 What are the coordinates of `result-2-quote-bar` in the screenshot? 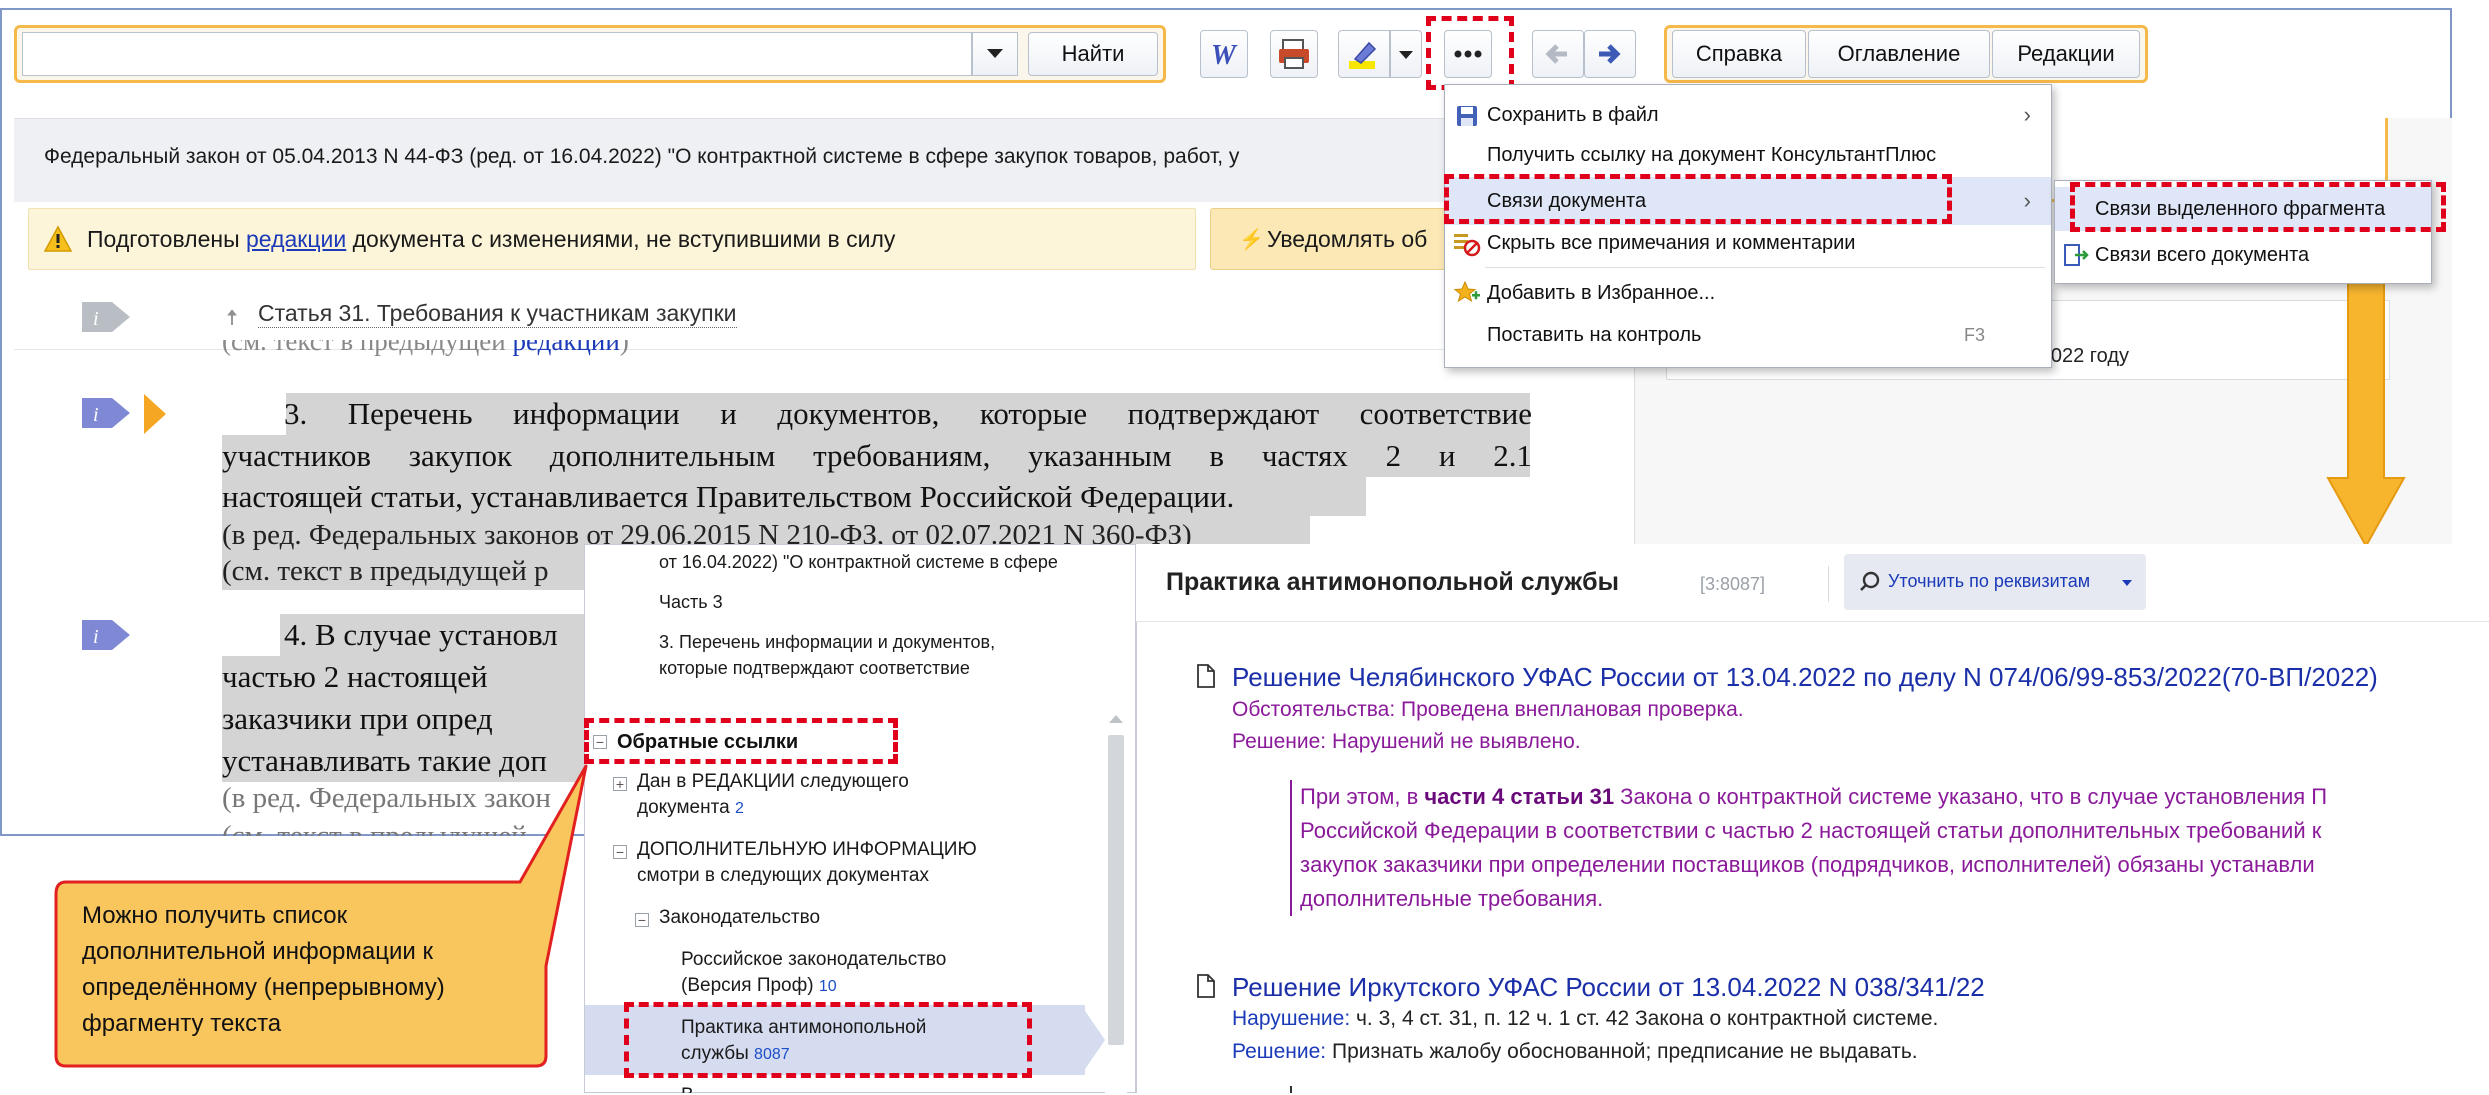 It's located at (1291, 1089).